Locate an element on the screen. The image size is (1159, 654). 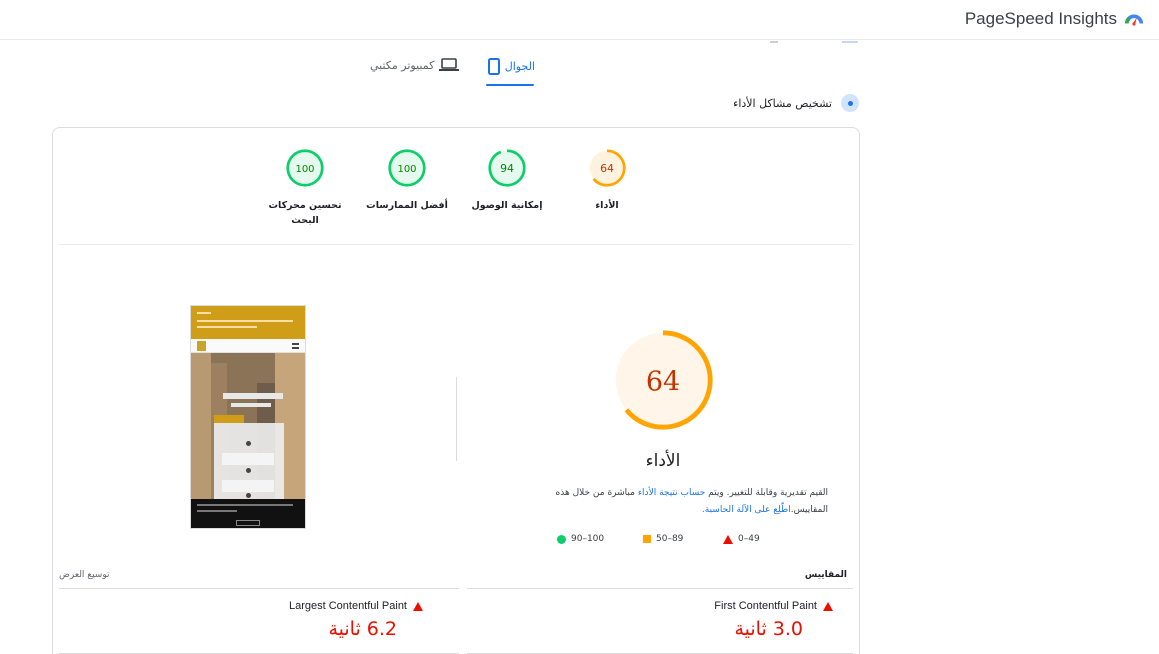
legend-good: 90–100 is located at coordinates (580, 539).